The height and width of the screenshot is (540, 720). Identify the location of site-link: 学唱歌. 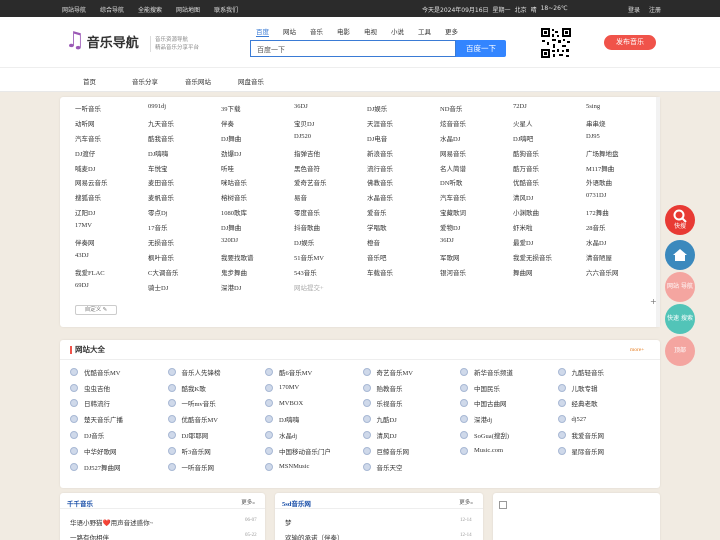
(403, 229).